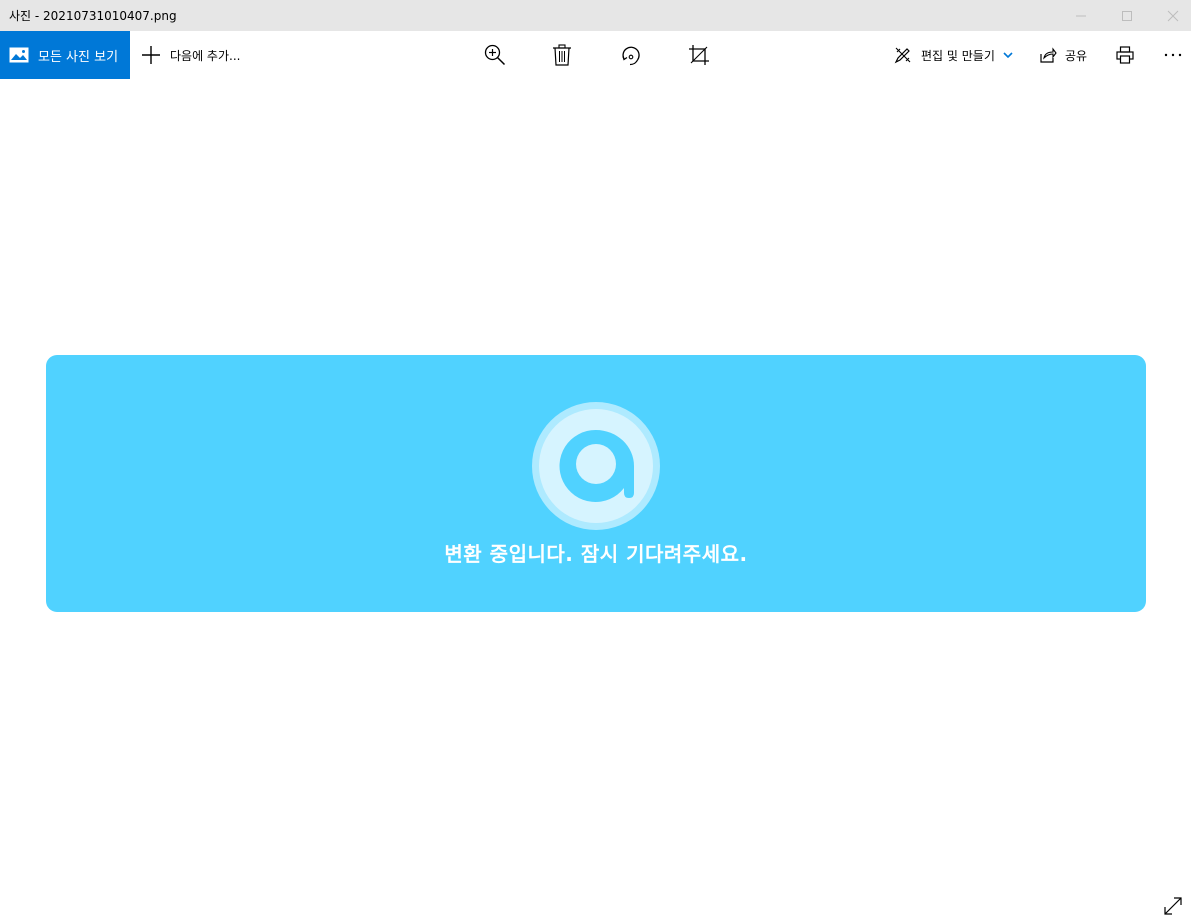 The height and width of the screenshot is (924, 1191). I want to click on rotate-icon, so click(631, 56).